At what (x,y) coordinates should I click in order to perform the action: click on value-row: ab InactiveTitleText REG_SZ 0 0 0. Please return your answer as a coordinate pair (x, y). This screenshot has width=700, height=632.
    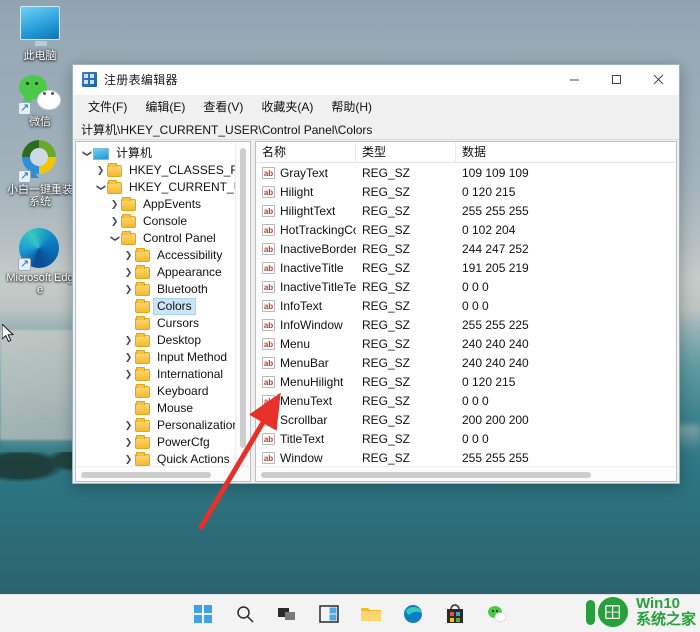
    Looking at the image, I should click on (466, 286).